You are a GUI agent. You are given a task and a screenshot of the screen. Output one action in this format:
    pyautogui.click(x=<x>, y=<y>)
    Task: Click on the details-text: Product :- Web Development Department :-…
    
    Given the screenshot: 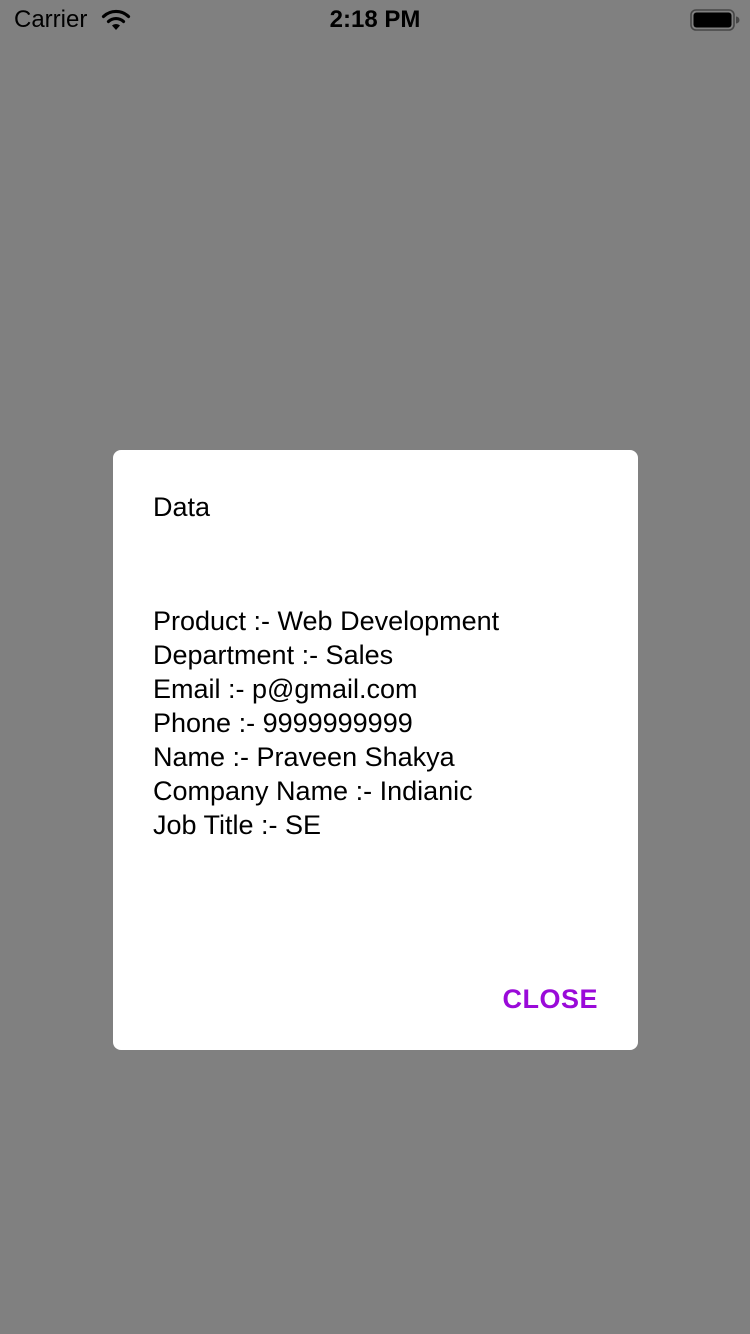 What is the action you would take?
    pyautogui.click(x=378, y=723)
    